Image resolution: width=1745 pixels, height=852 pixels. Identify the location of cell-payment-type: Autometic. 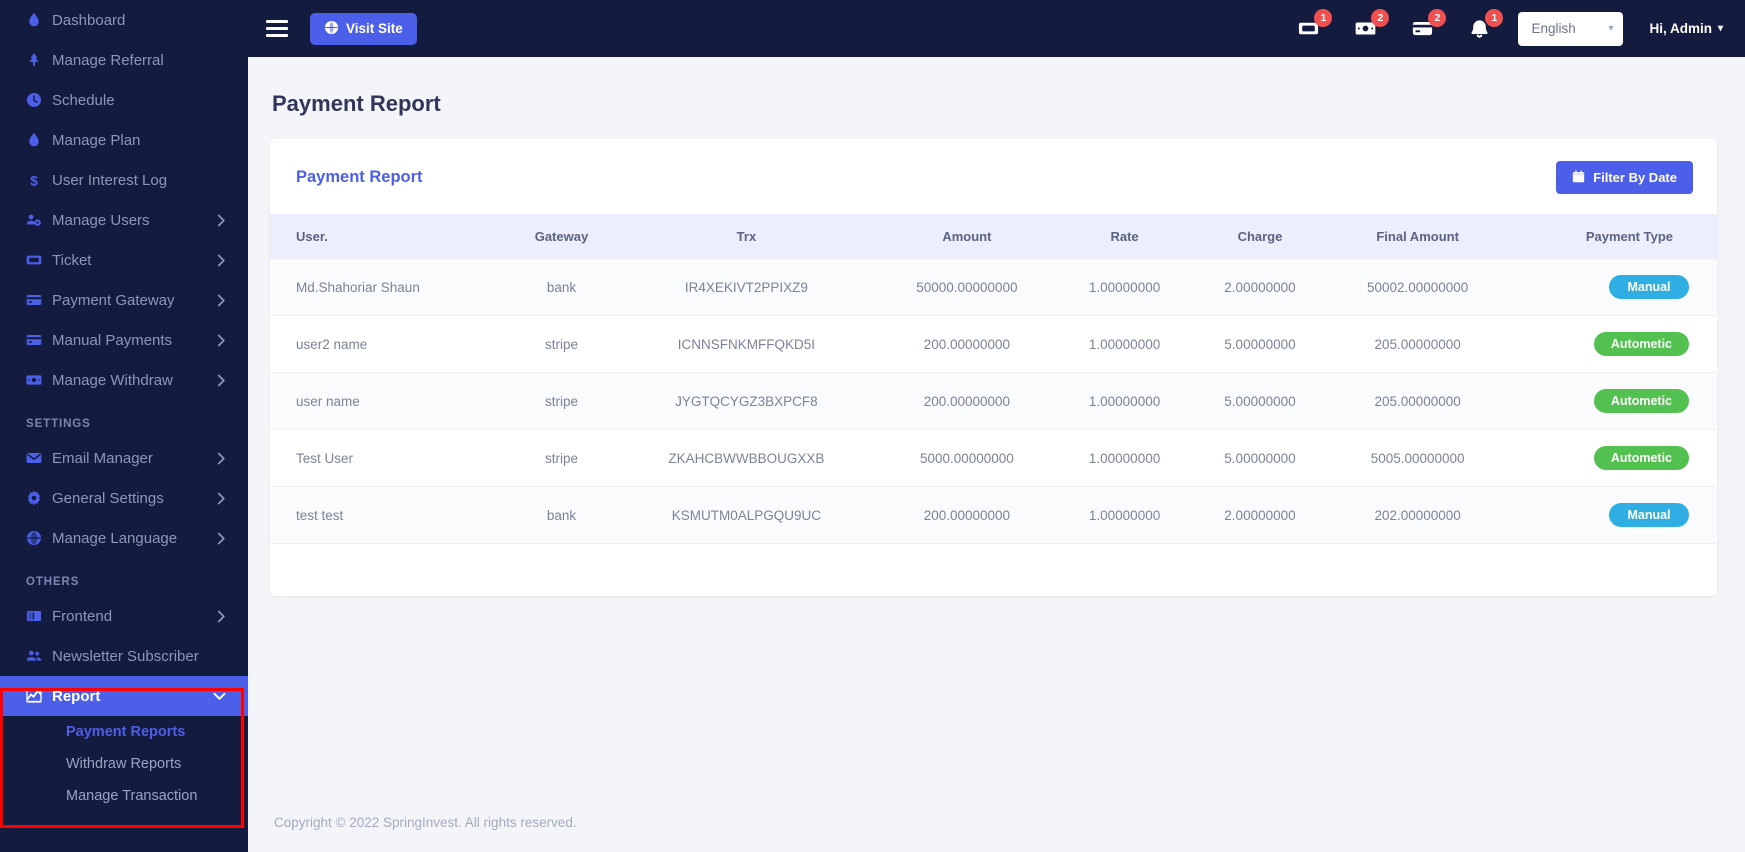
(1612, 401).